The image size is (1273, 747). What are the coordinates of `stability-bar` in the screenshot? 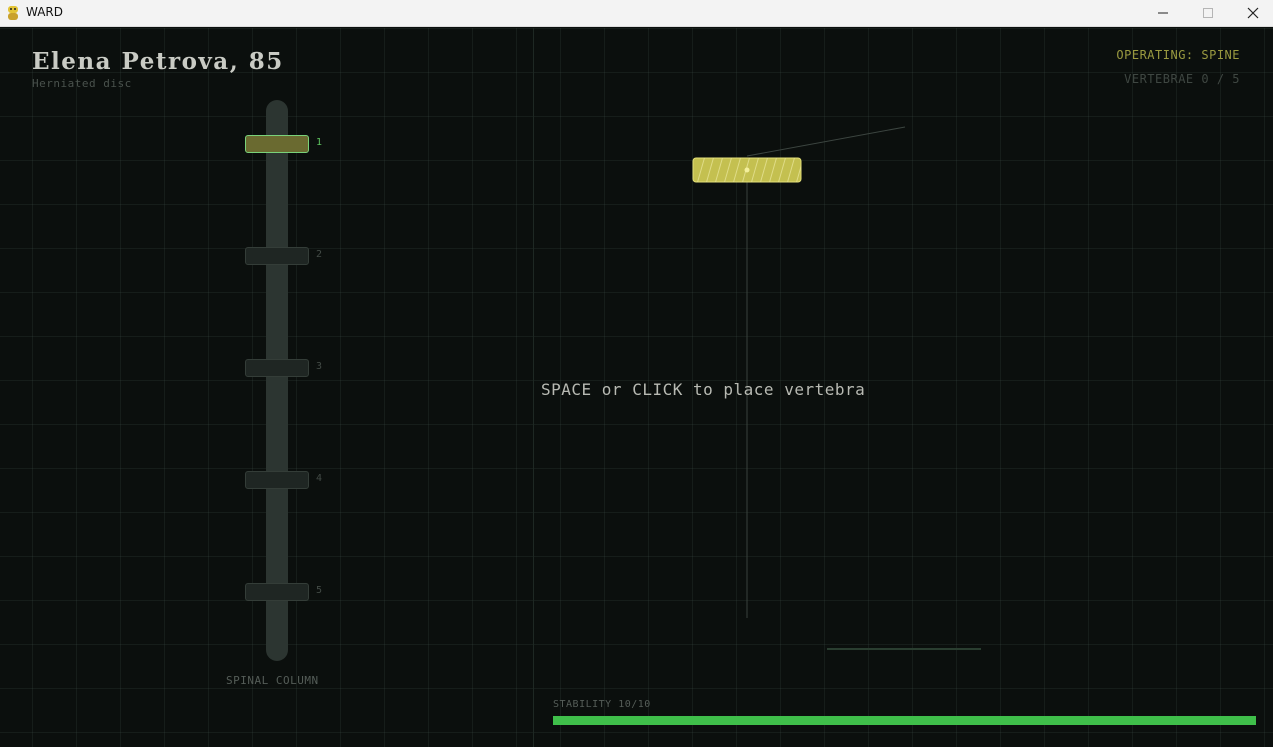 It's located at (904, 720).